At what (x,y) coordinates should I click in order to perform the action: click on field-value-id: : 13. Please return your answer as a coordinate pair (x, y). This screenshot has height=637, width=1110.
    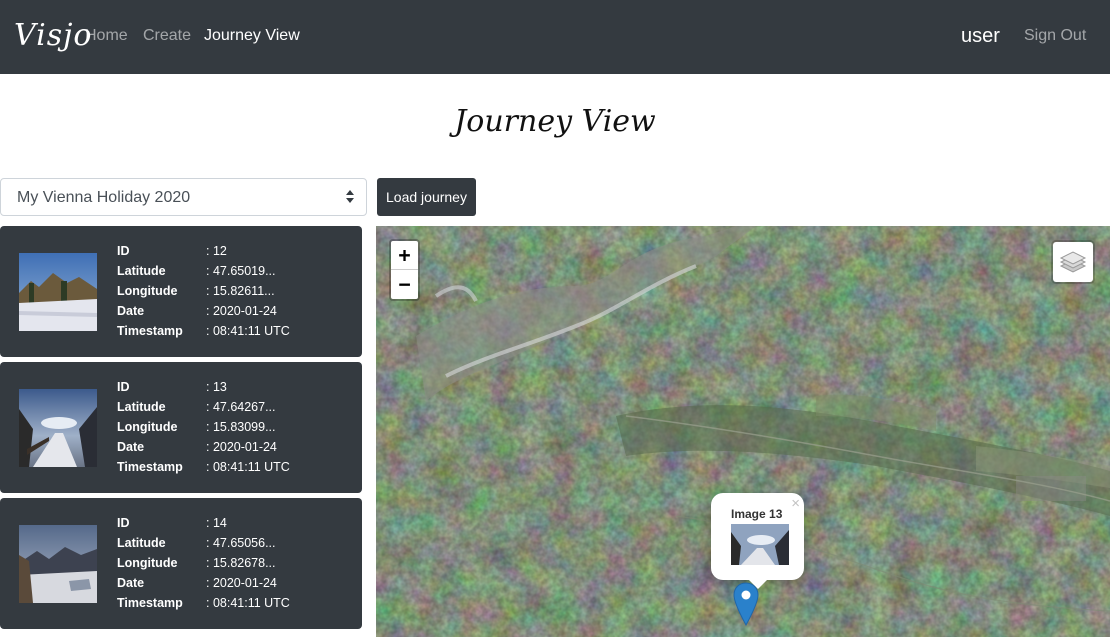
    Looking at the image, I should click on (216, 387).